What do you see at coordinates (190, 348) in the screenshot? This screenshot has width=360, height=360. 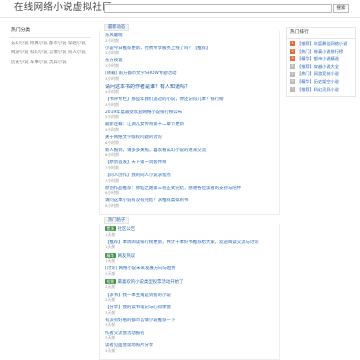 I see `feed-item: 读者见面会现场照片分享 4天前` at bounding box center [190, 348].